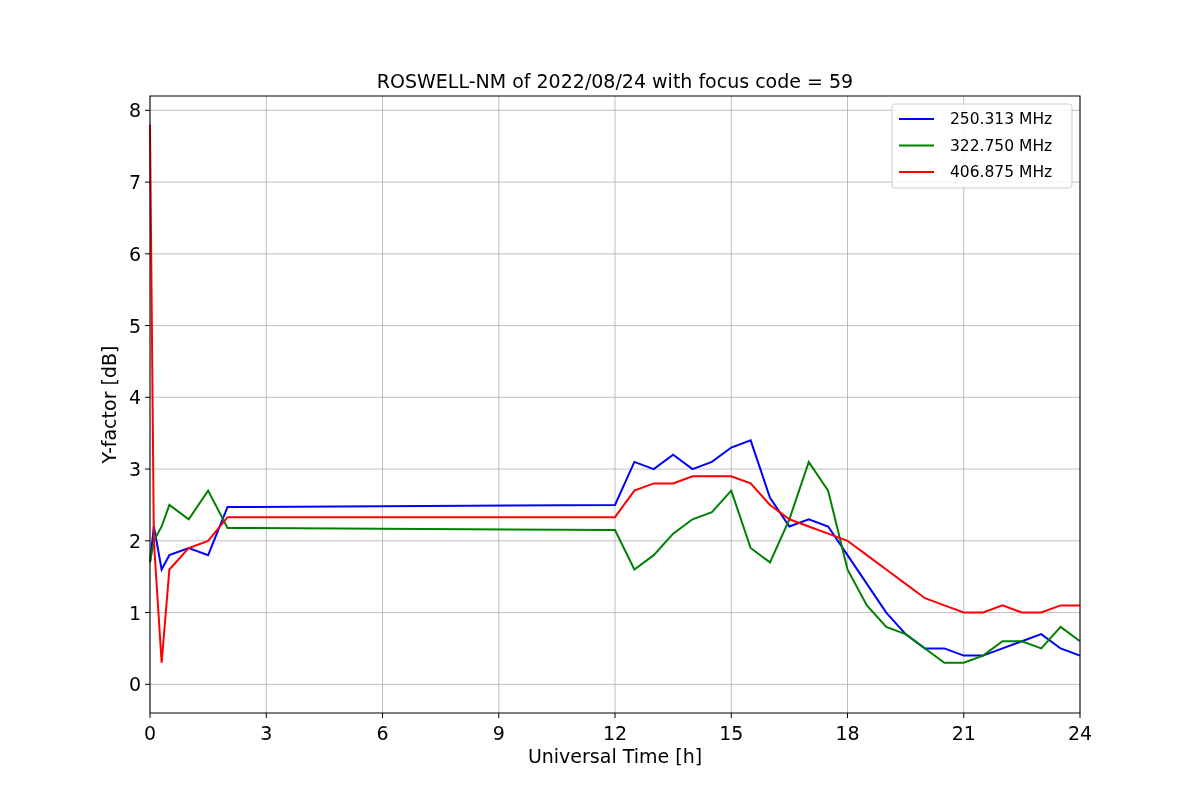  What do you see at coordinates (963, 733) in the screenshot?
I see `tick-label: 21` at bounding box center [963, 733].